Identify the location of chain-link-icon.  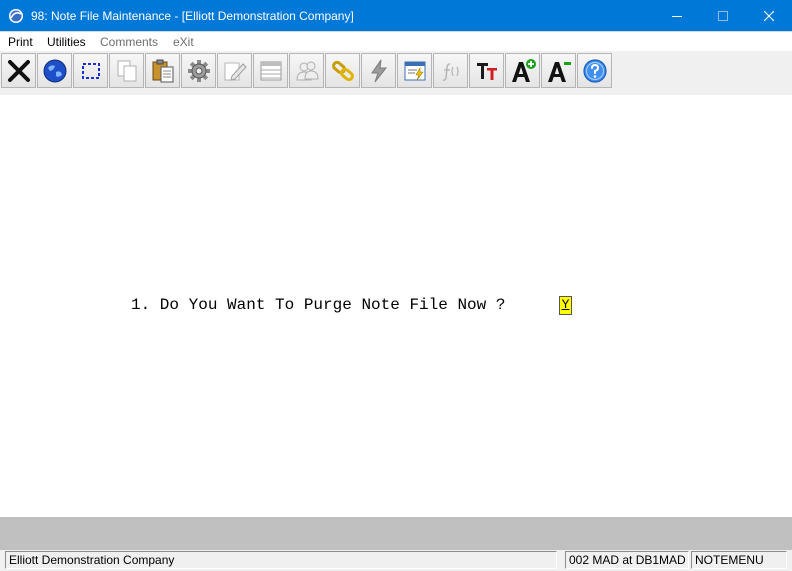
(342, 70).